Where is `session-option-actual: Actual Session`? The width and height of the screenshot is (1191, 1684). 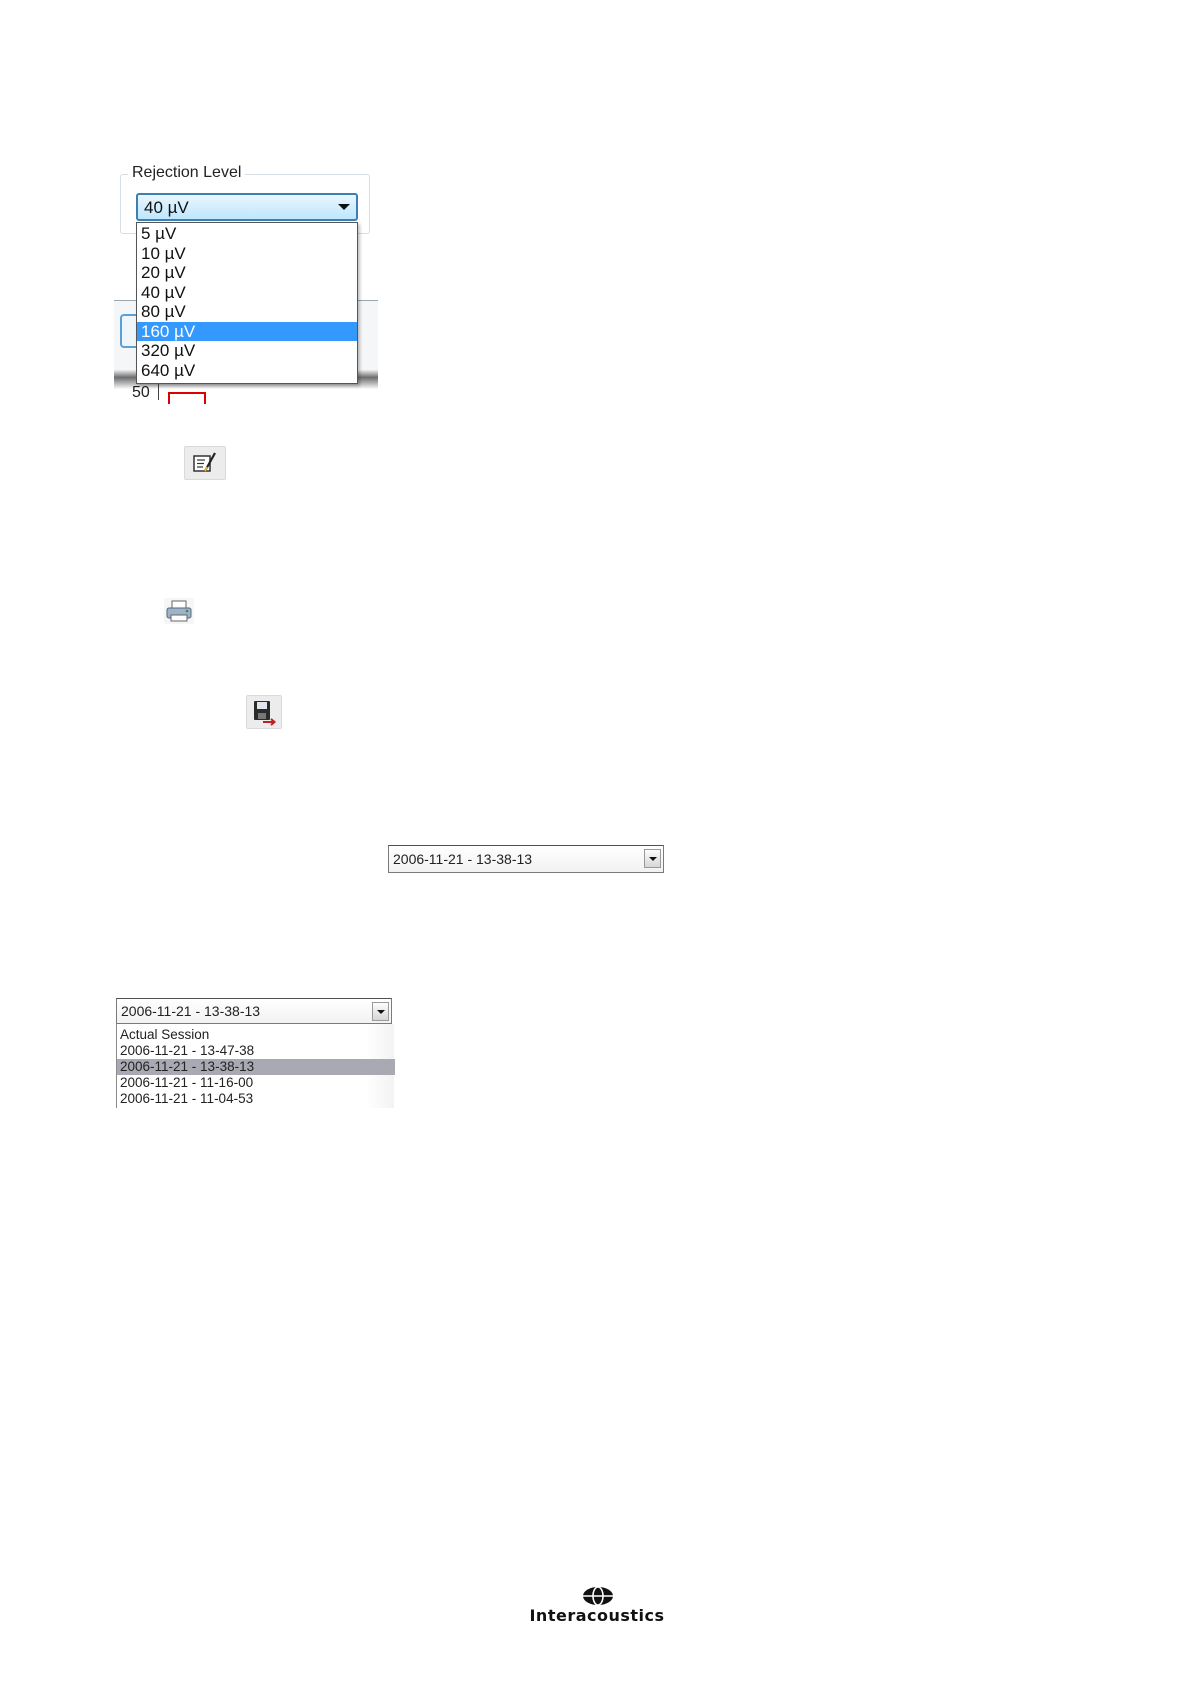 session-option-actual: Actual Session is located at coordinates (256, 1035).